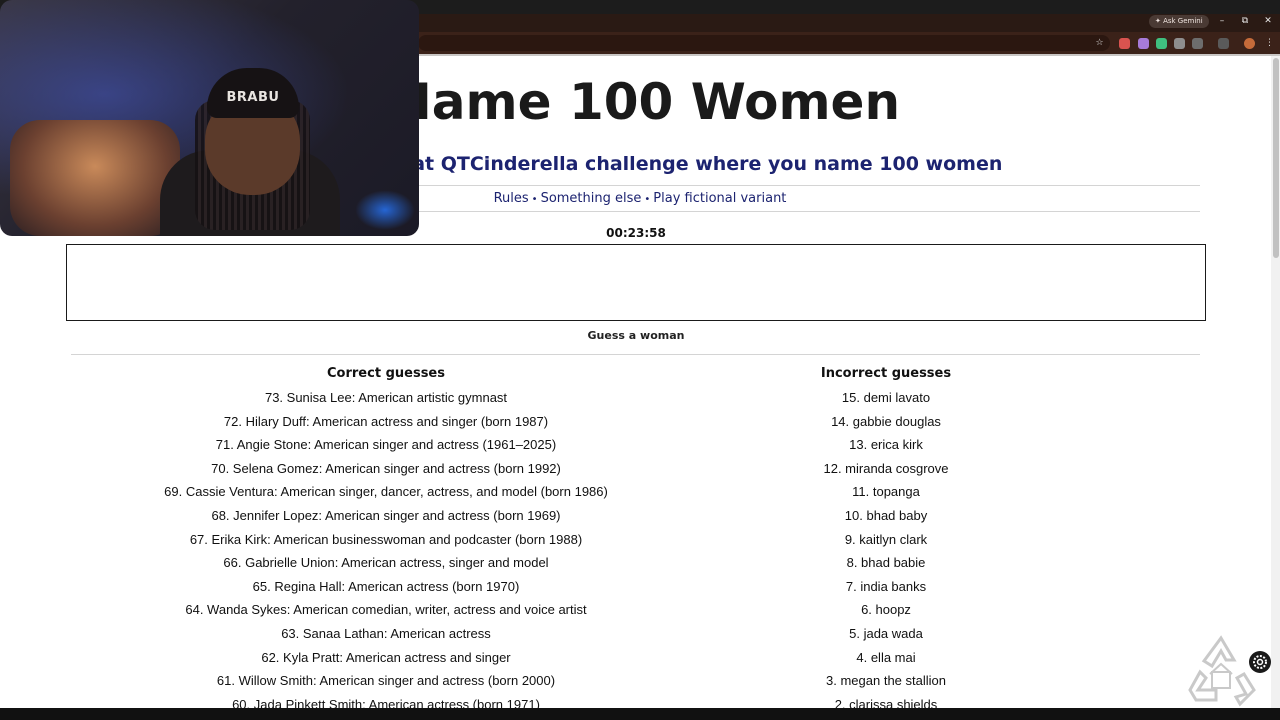  I want to click on correct-guess-item: 63. Sanaa Lathan: American actress, so click(386, 633).